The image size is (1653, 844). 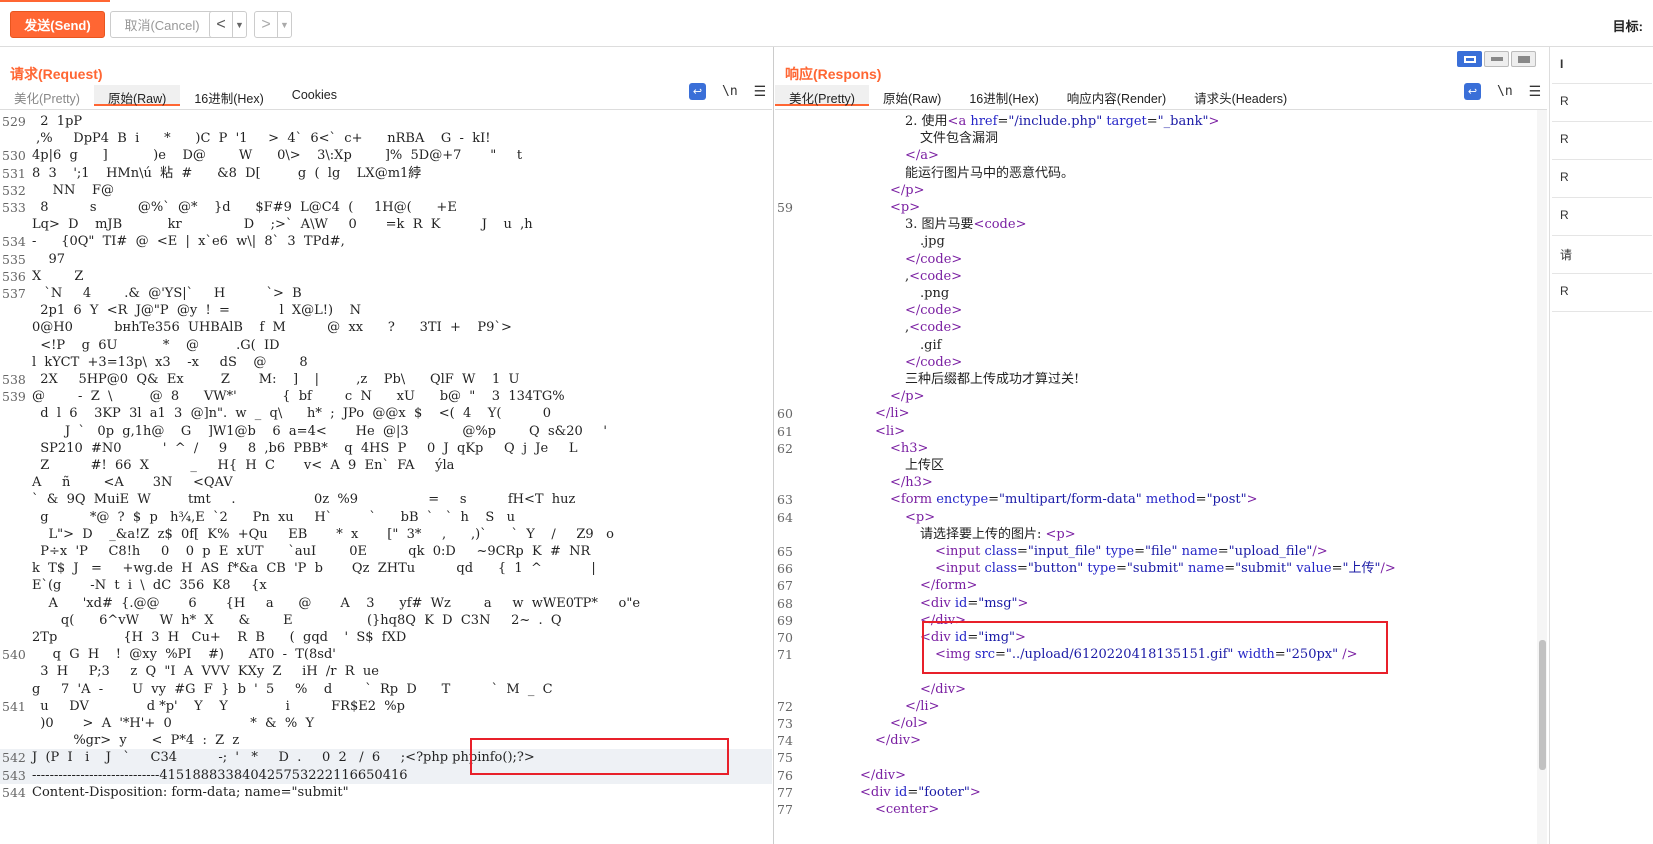 I want to click on code-line: Lq> D mJB kr D ;>` A\W 0 =k R K J u ,h, so click(x=386, y=224).